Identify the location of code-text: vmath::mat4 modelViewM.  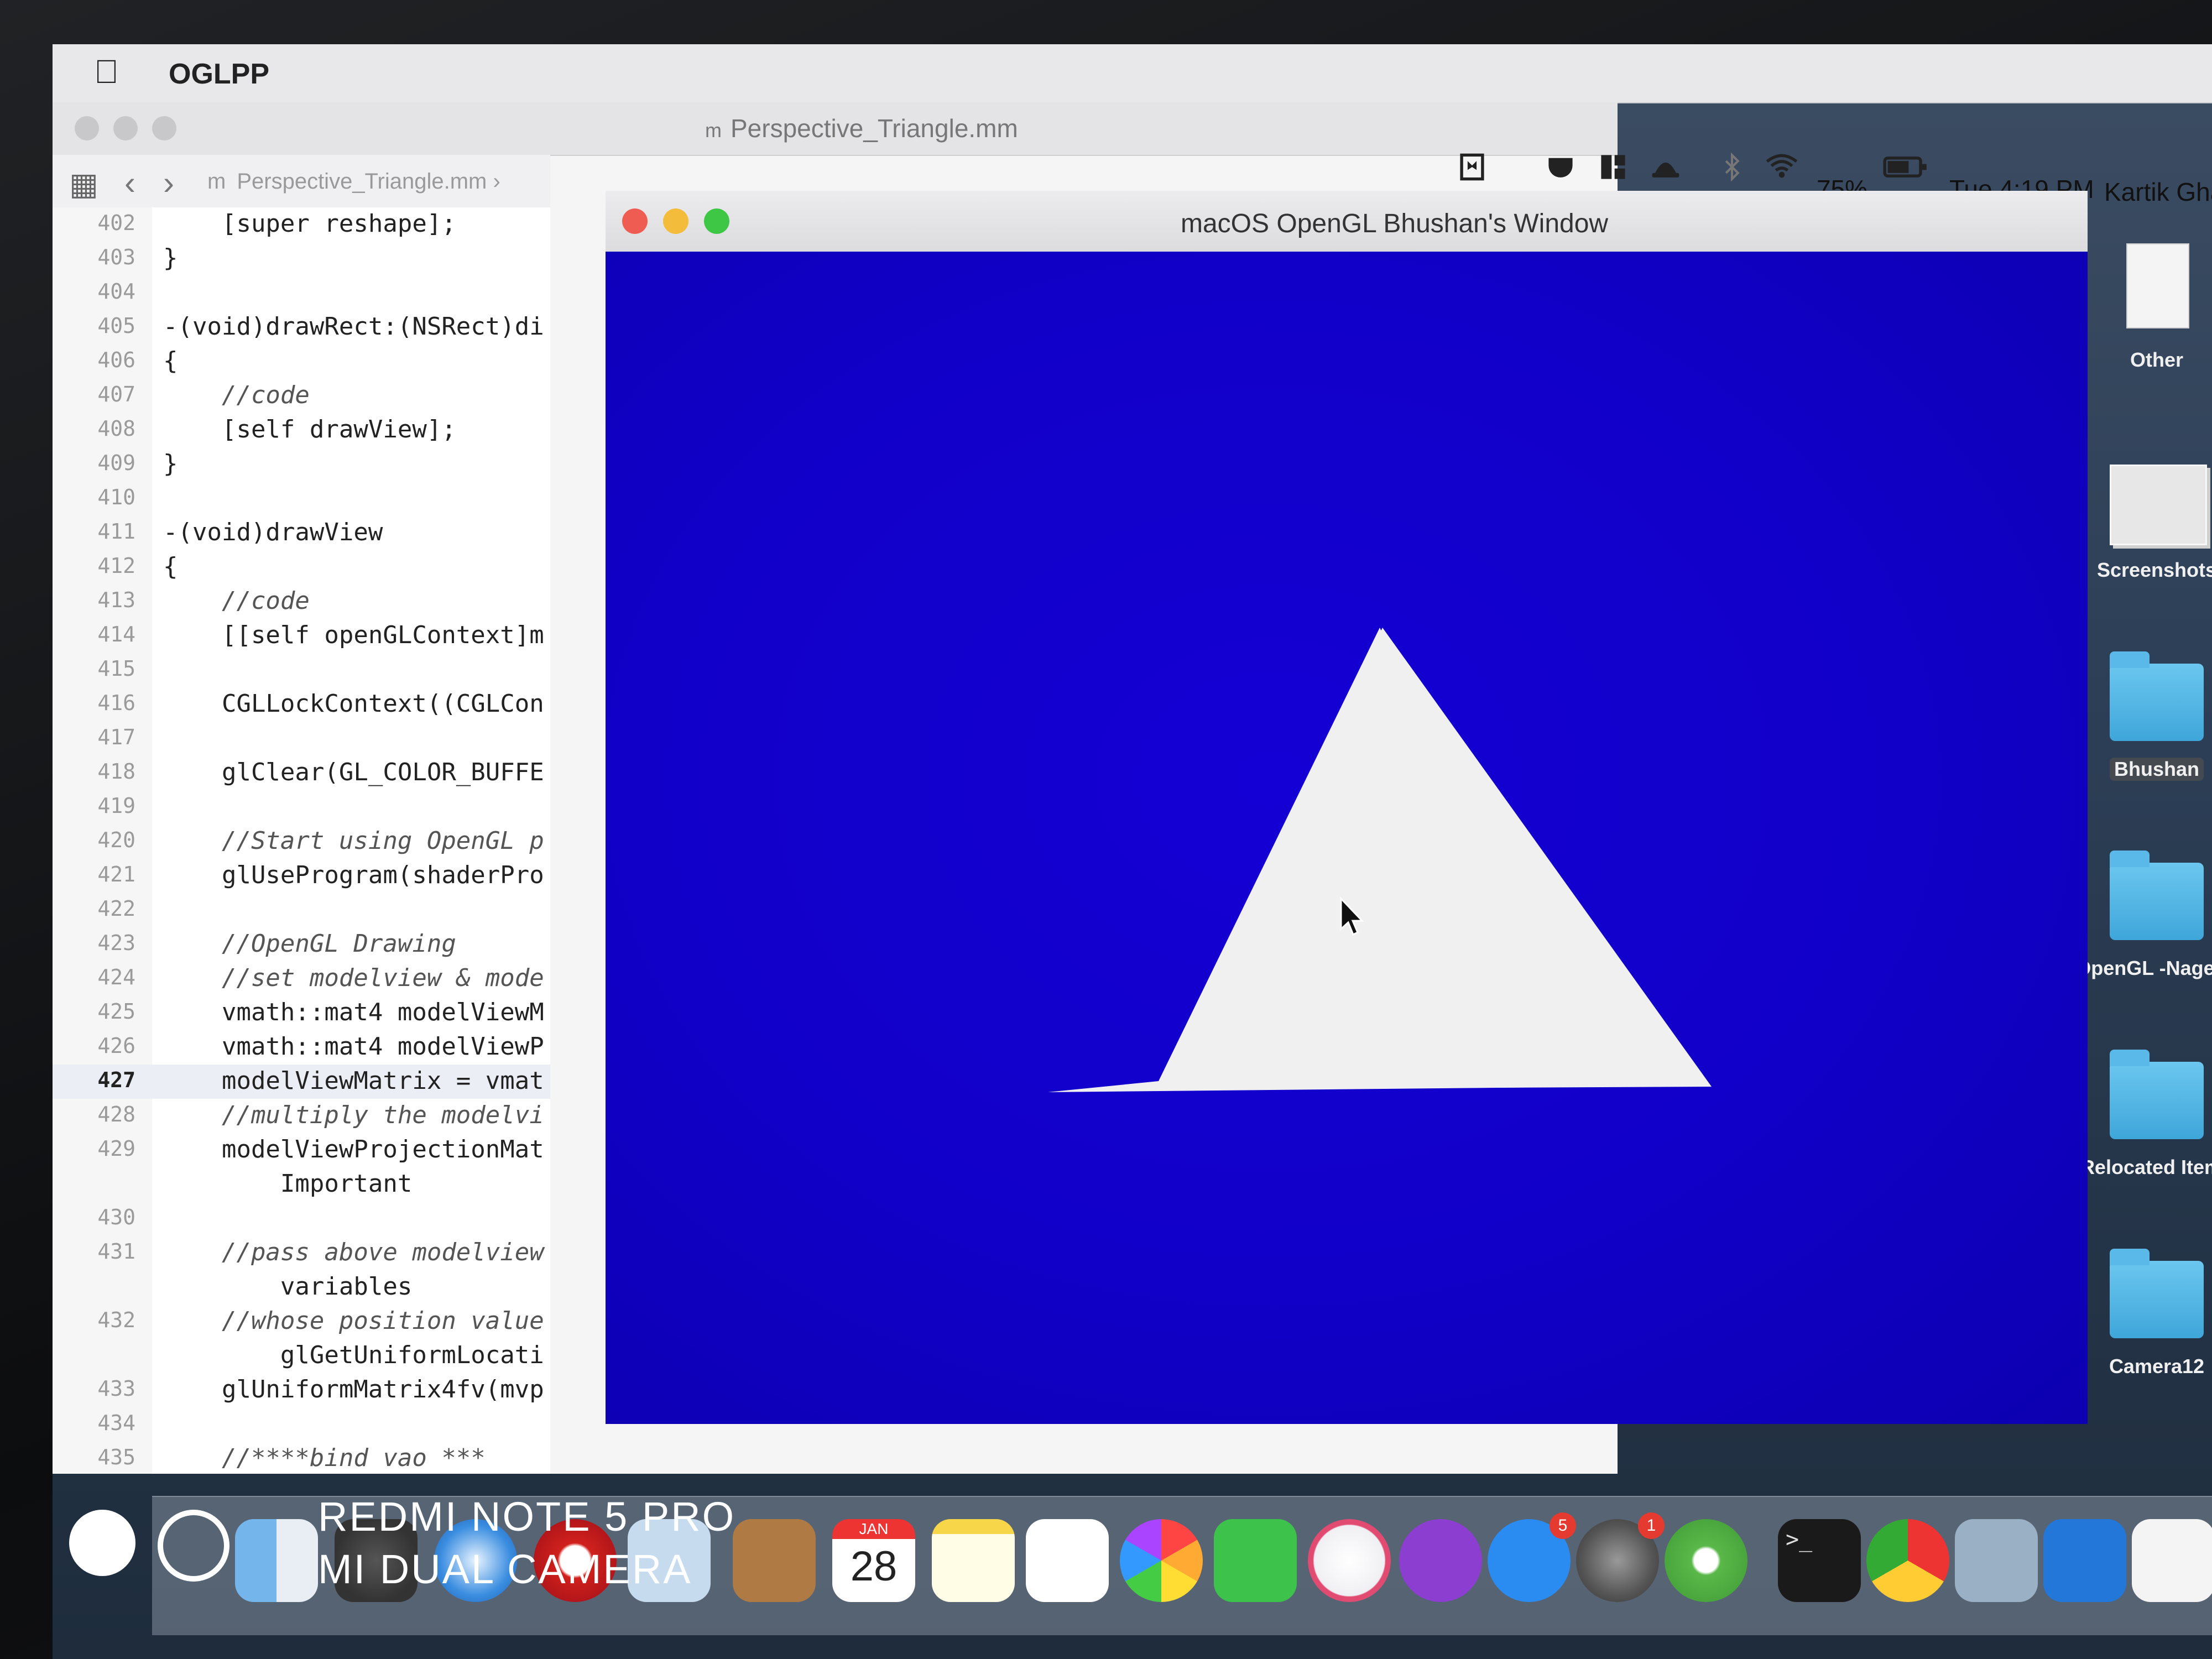
(354, 1012).